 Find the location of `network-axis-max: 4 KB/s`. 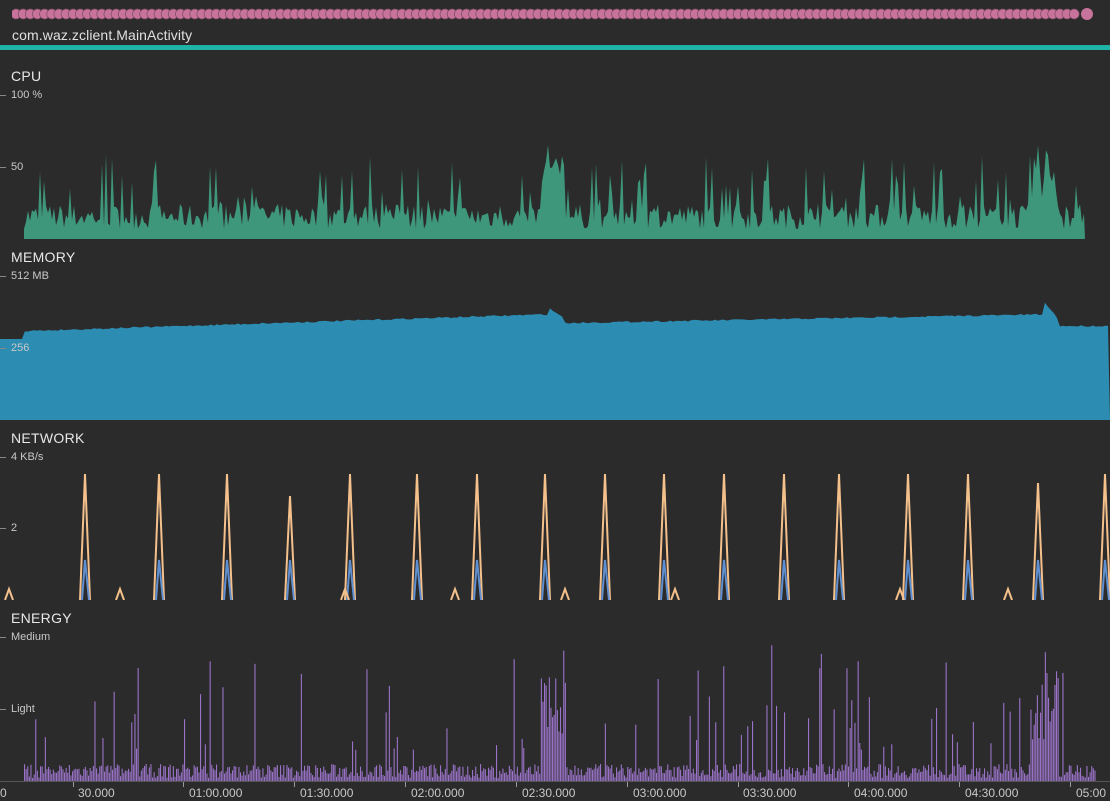

network-axis-max: 4 KB/s is located at coordinates (27, 457).